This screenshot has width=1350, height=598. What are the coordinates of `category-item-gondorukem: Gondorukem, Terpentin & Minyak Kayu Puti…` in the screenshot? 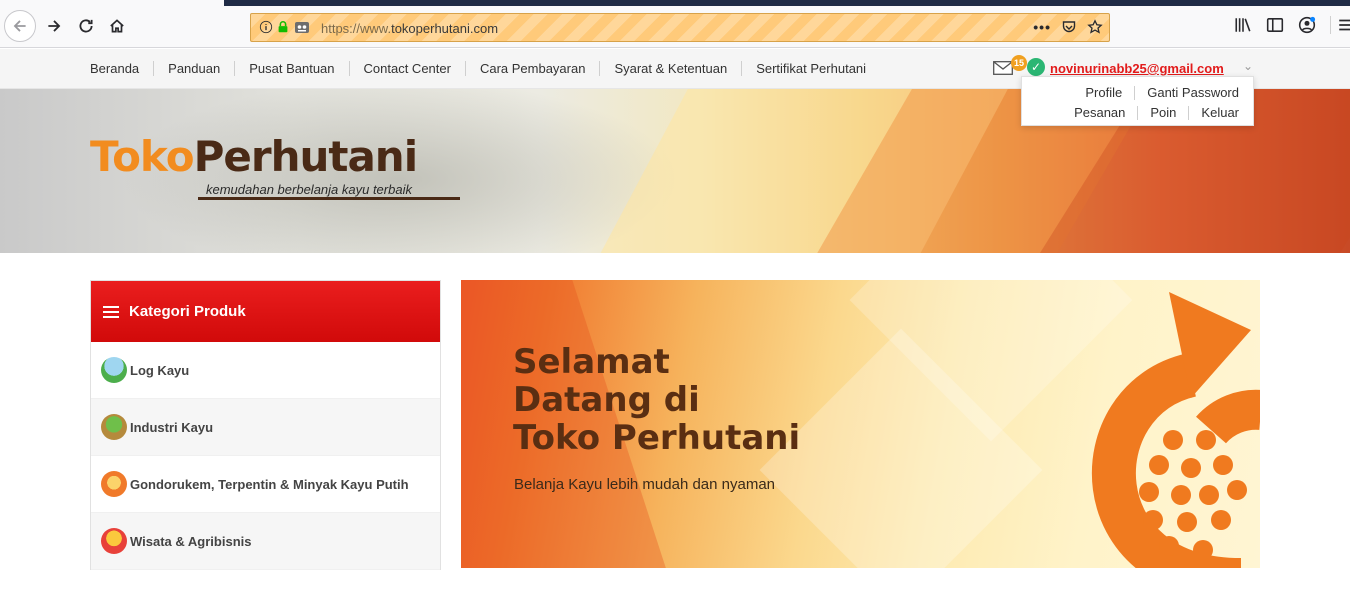 It's located at (265, 484).